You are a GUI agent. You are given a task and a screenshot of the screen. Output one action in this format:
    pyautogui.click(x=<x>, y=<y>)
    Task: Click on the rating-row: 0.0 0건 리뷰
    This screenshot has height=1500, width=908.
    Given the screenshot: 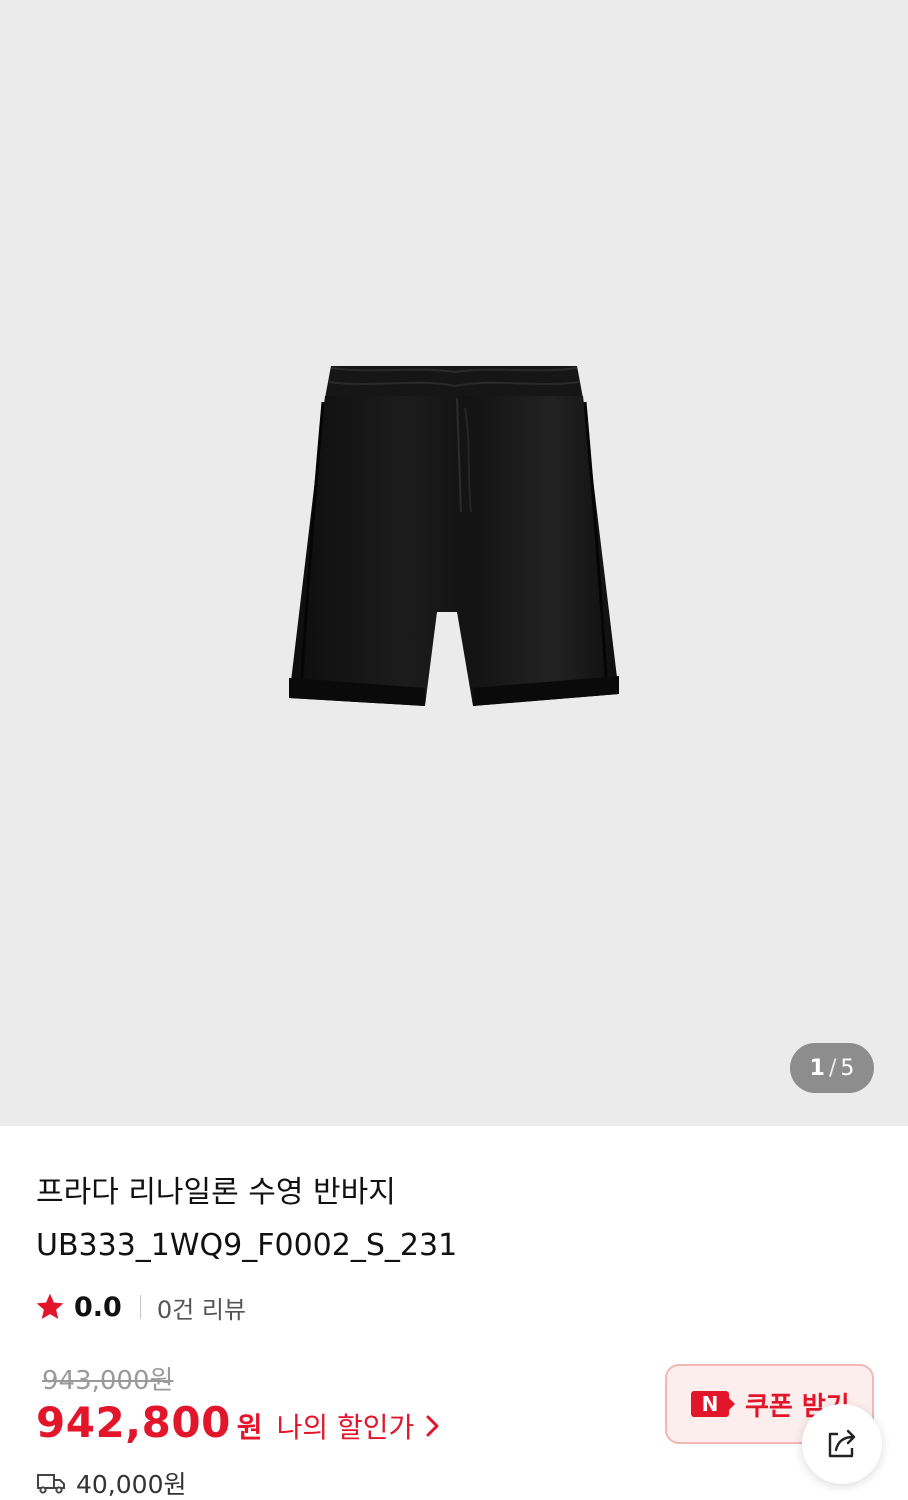 What is the action you would take?
    pyautogui.click(x=140, y=1307)
    